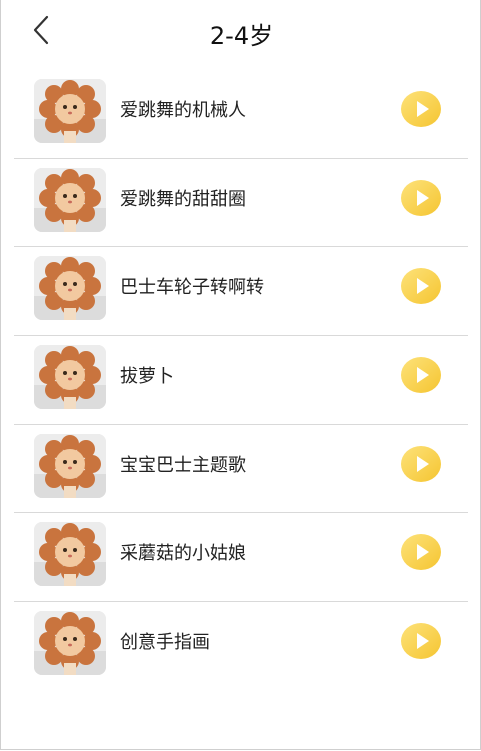 The width and height of the screenshot is (481, 751). Describe the element at coordinates (147, 377) in the screenshot. I see `song-title: 拔萝卜` at that location.